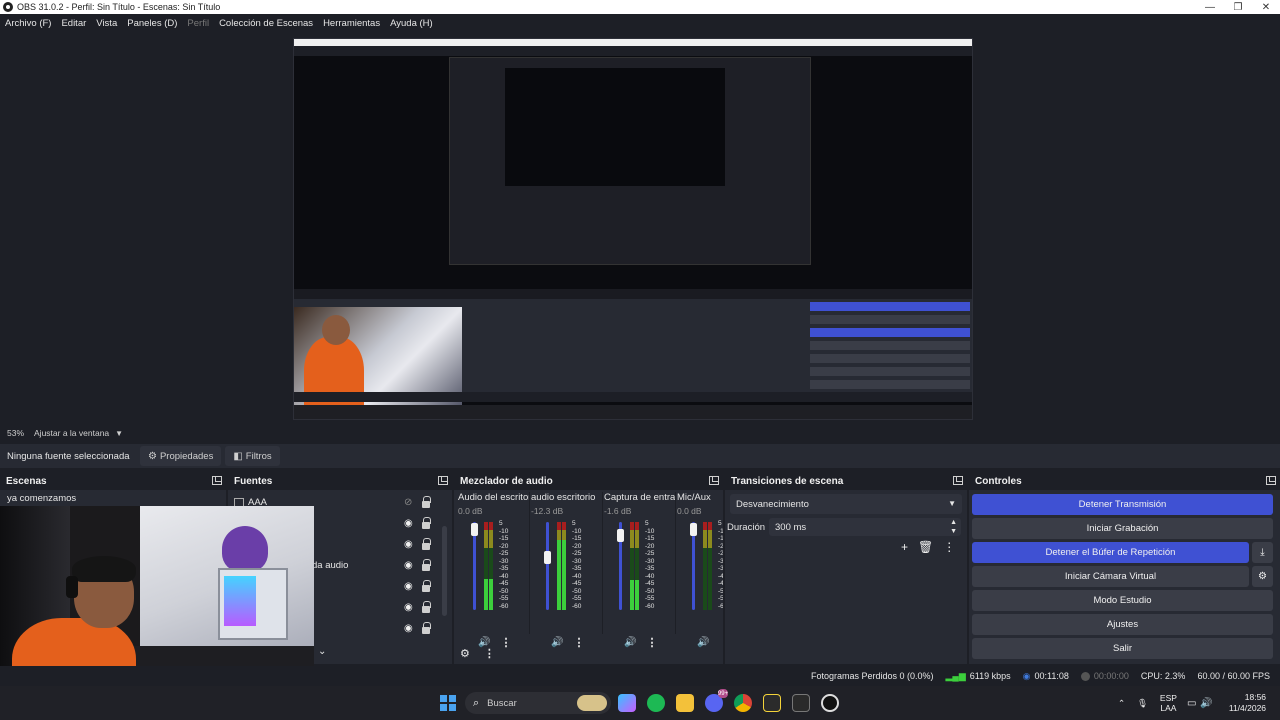  I want to click on duration-spinner-icon: ▲ ▼, so click(953, 527).